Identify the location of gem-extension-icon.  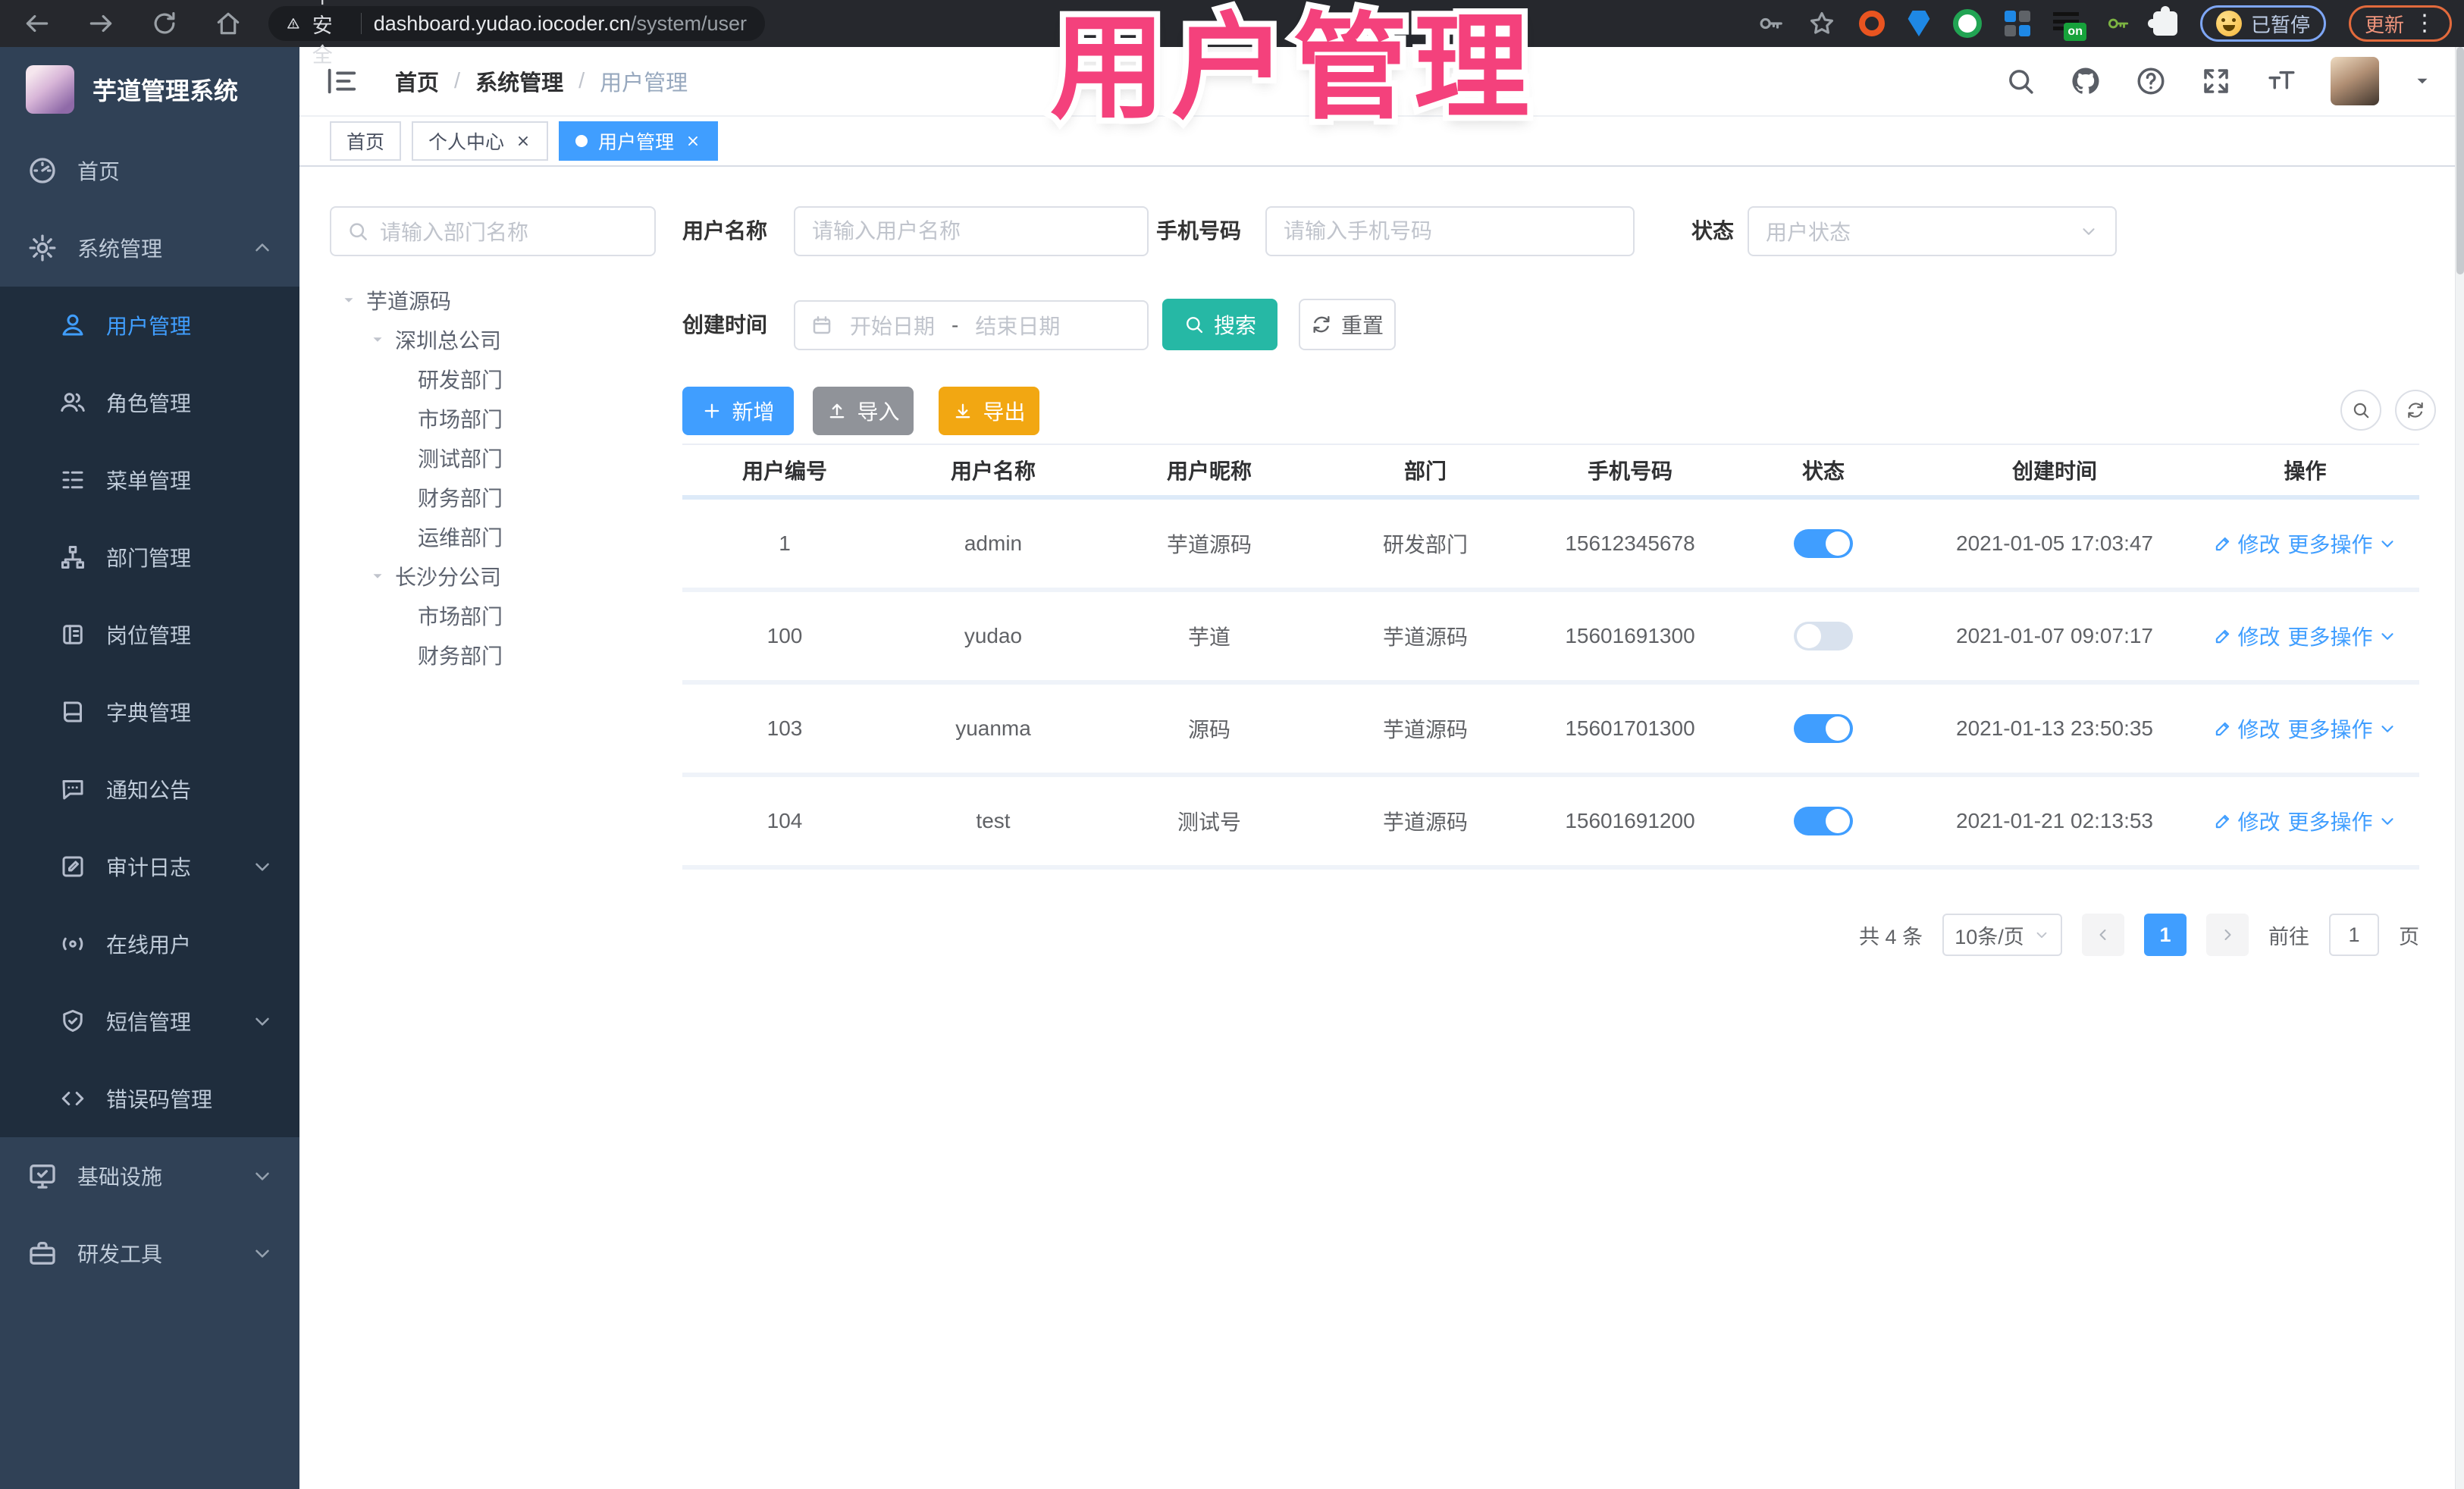
(1919, 23).